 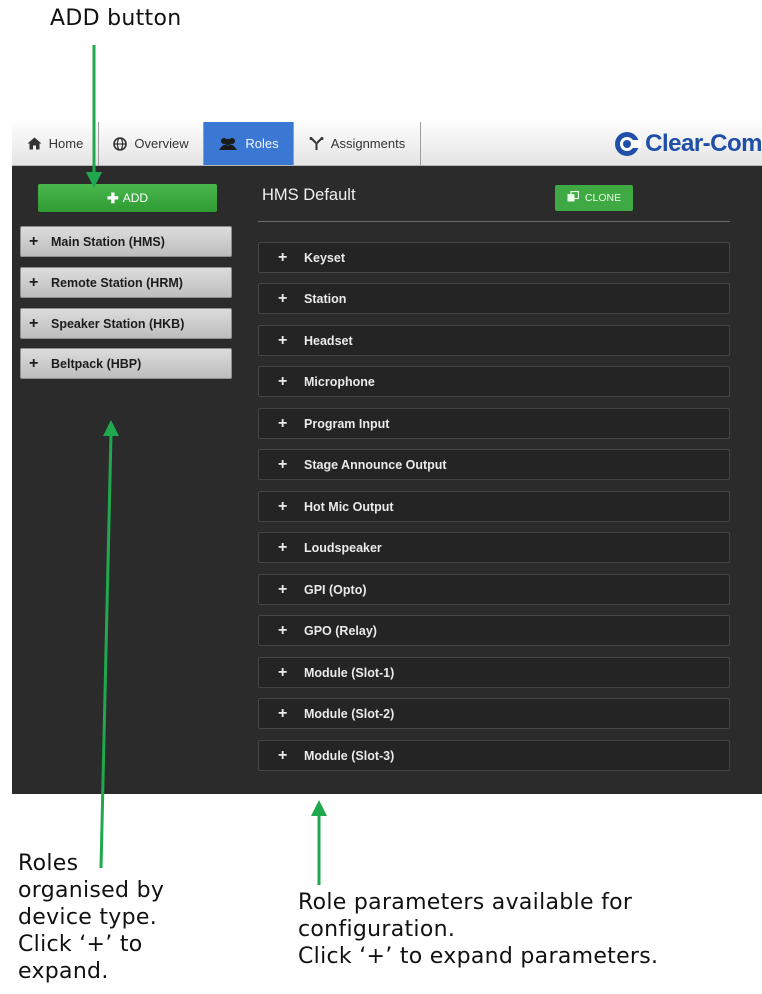 I want to click on roles-callout-arrow, so click(x=109, y=644).